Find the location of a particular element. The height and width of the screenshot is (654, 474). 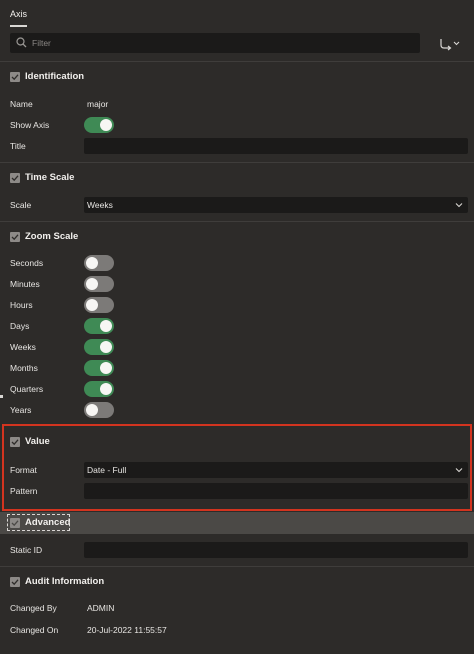

property-row-zoom-months: Months is located at coordinates (237, 368).